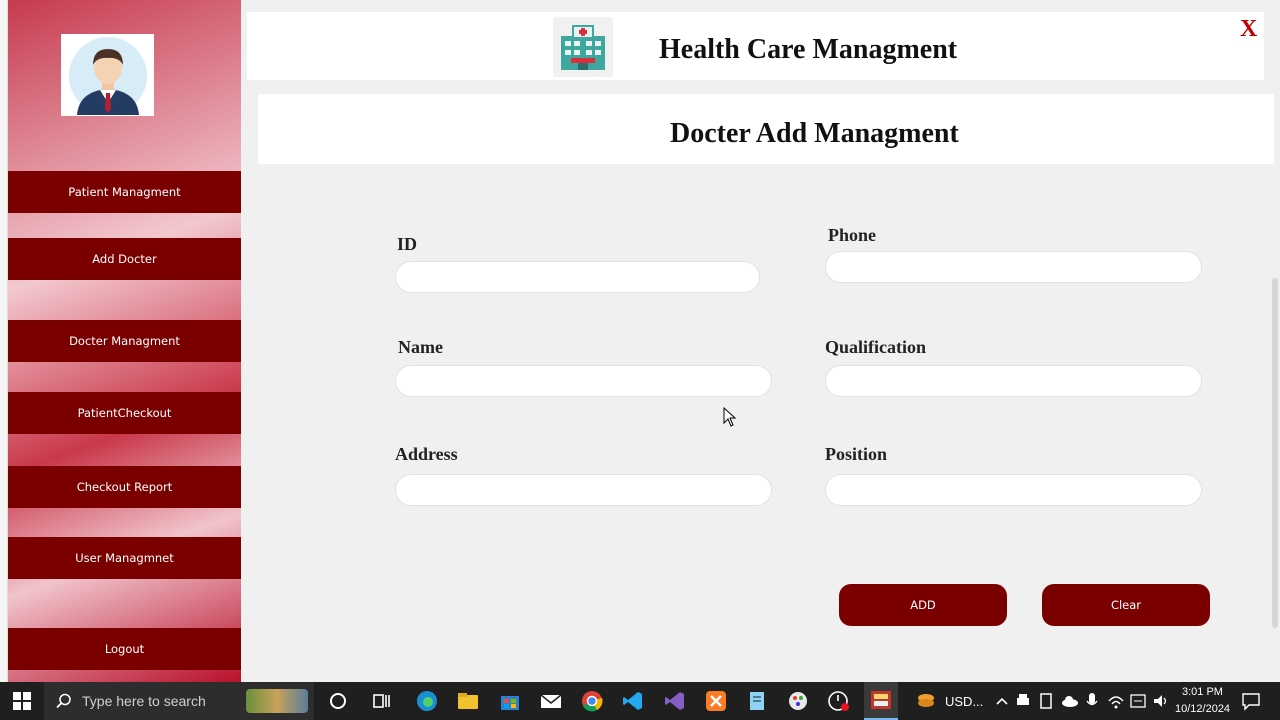 This screenshot has width=1280, height=720. I want to click on microphone-icon, so click(1092, 701).